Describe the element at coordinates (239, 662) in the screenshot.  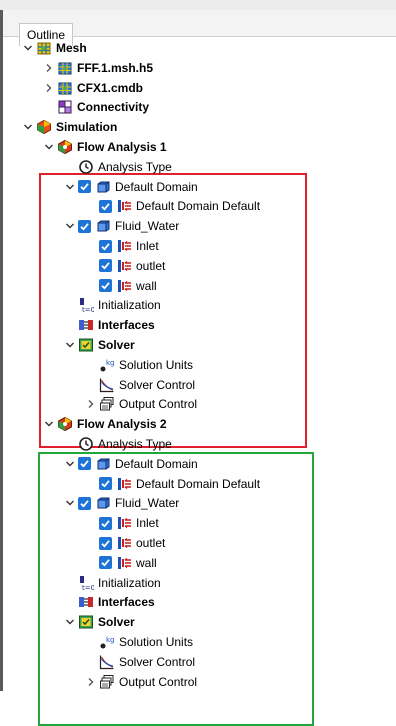
I see `tree-item-fa2-solver-control: Solver Control` at that location.